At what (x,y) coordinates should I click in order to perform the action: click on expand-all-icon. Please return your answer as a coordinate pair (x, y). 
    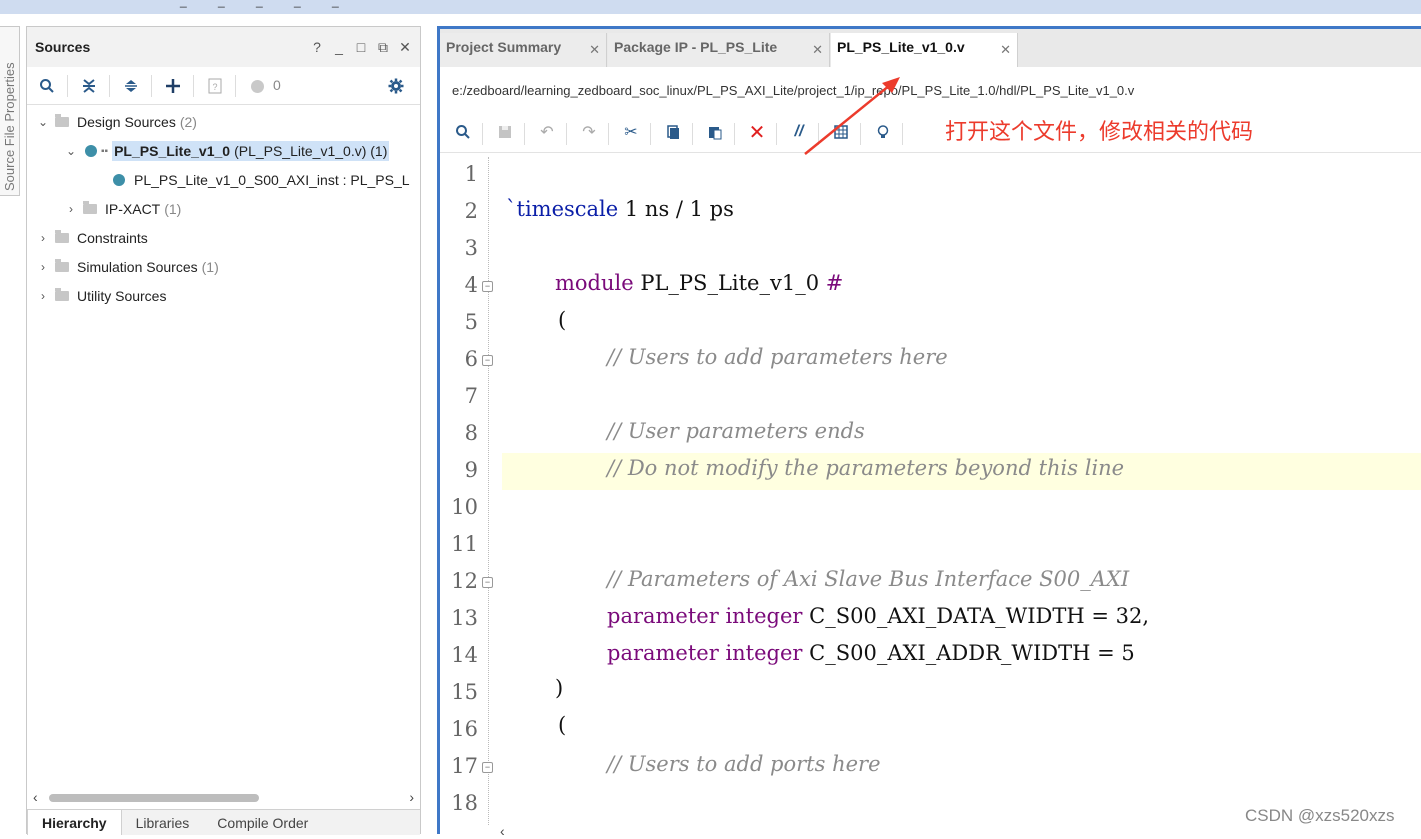
    Looking at the image, I should click on (131, 86).